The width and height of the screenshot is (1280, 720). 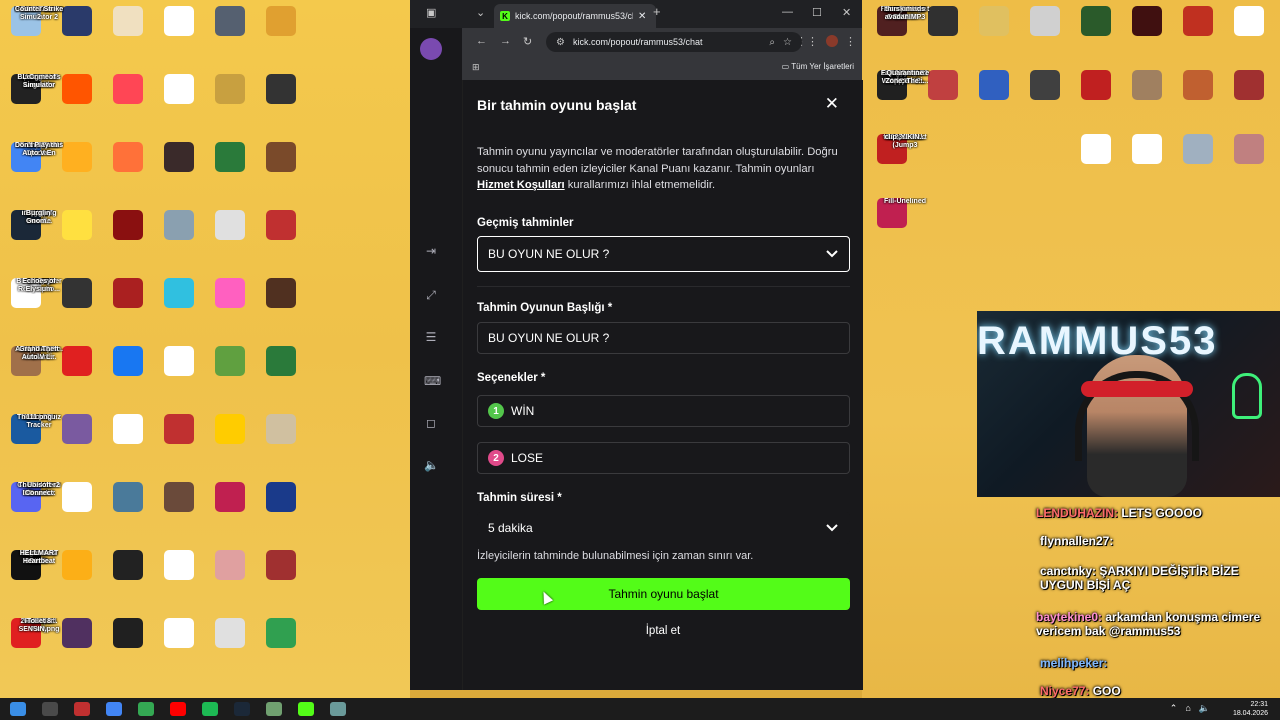 What do you see at coordinates (210, 709) in the screenshot?
I see `spotify-taskbar-icon` at bounding box center [210, 709].